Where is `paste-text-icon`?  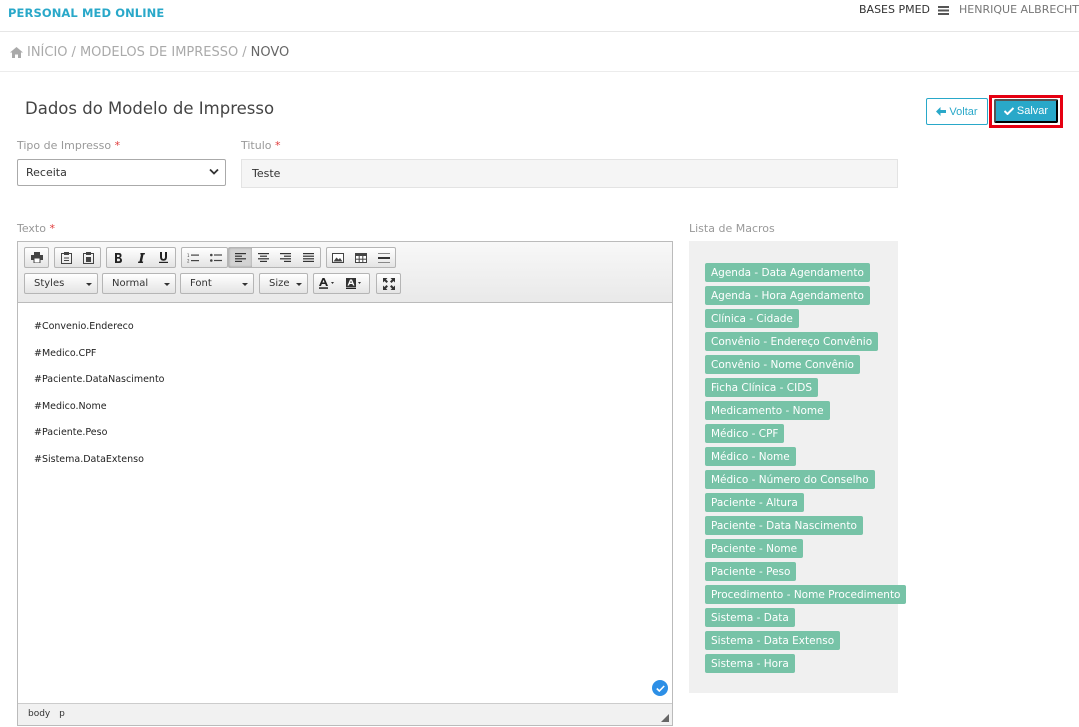
paste-text-icon is located at coordinates (66, 257).